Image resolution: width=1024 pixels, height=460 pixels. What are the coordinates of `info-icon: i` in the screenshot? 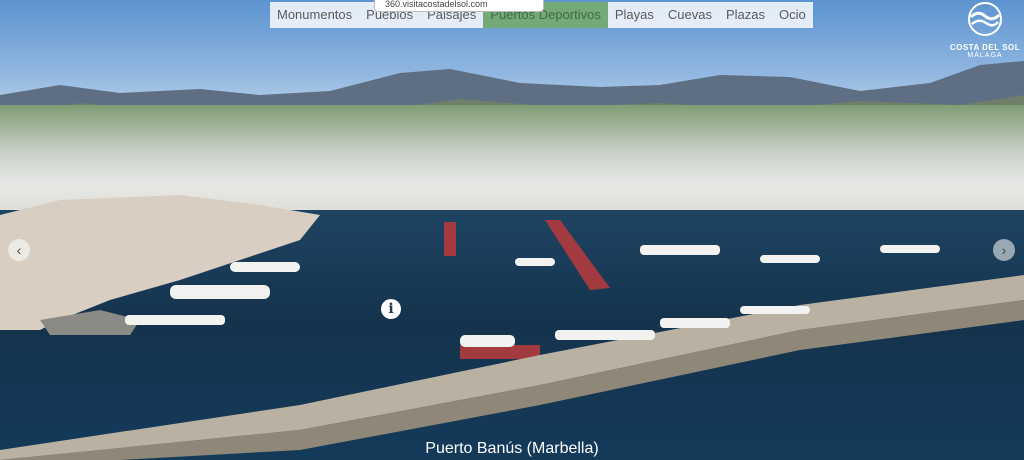 It's located at (391, 309).